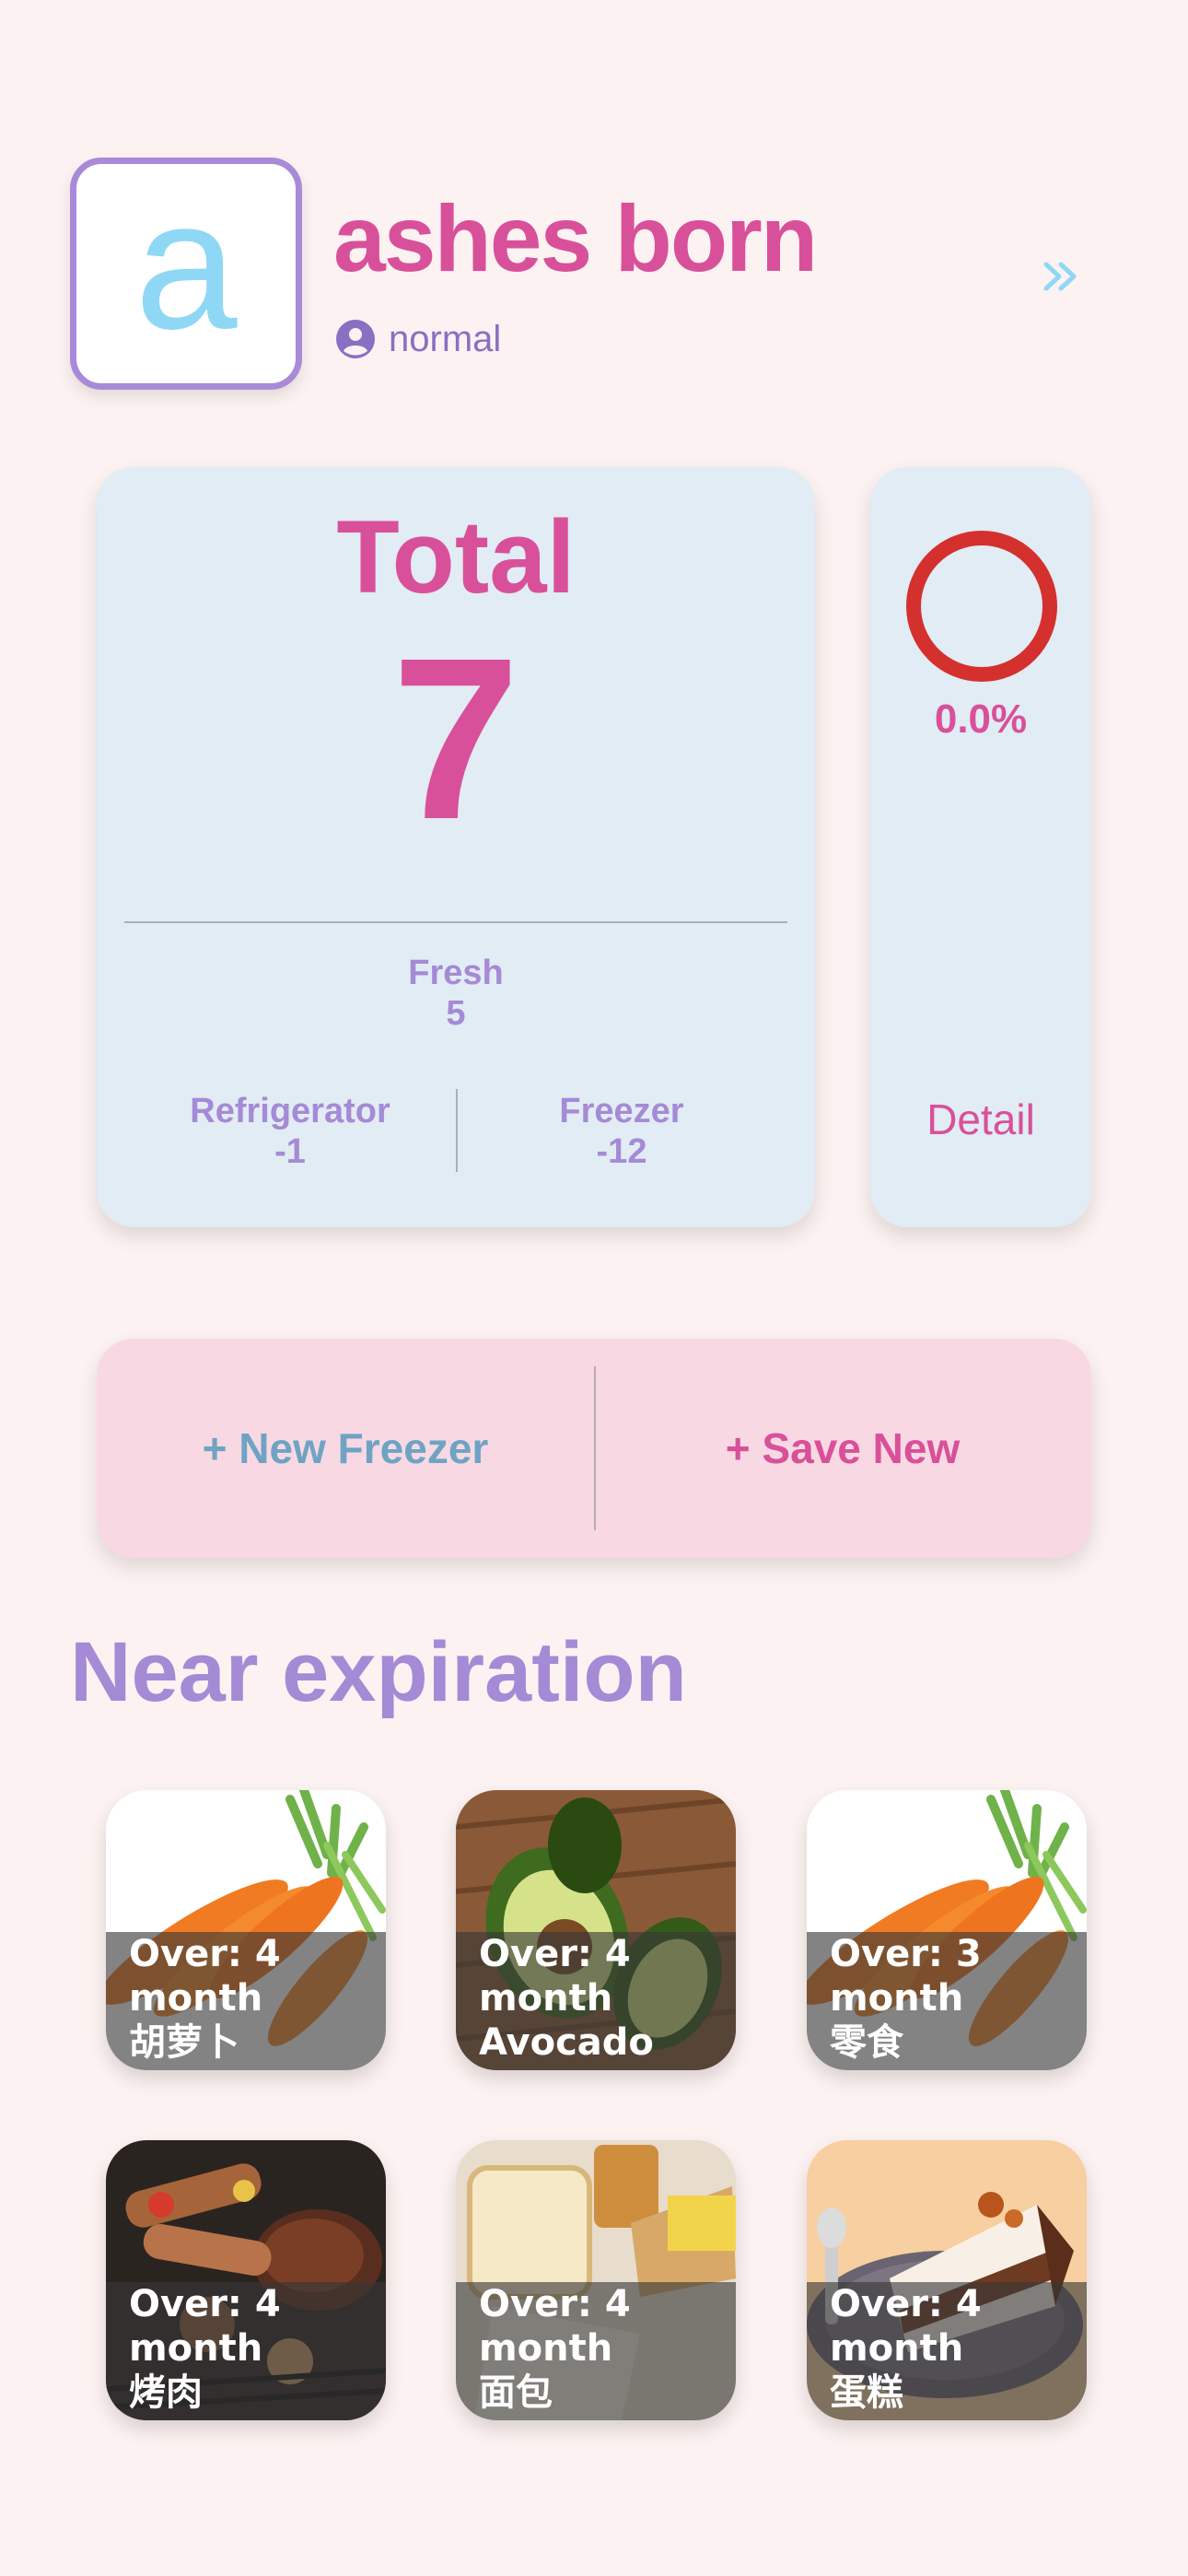  I want to click on total-title: Total, so click(456, 557).